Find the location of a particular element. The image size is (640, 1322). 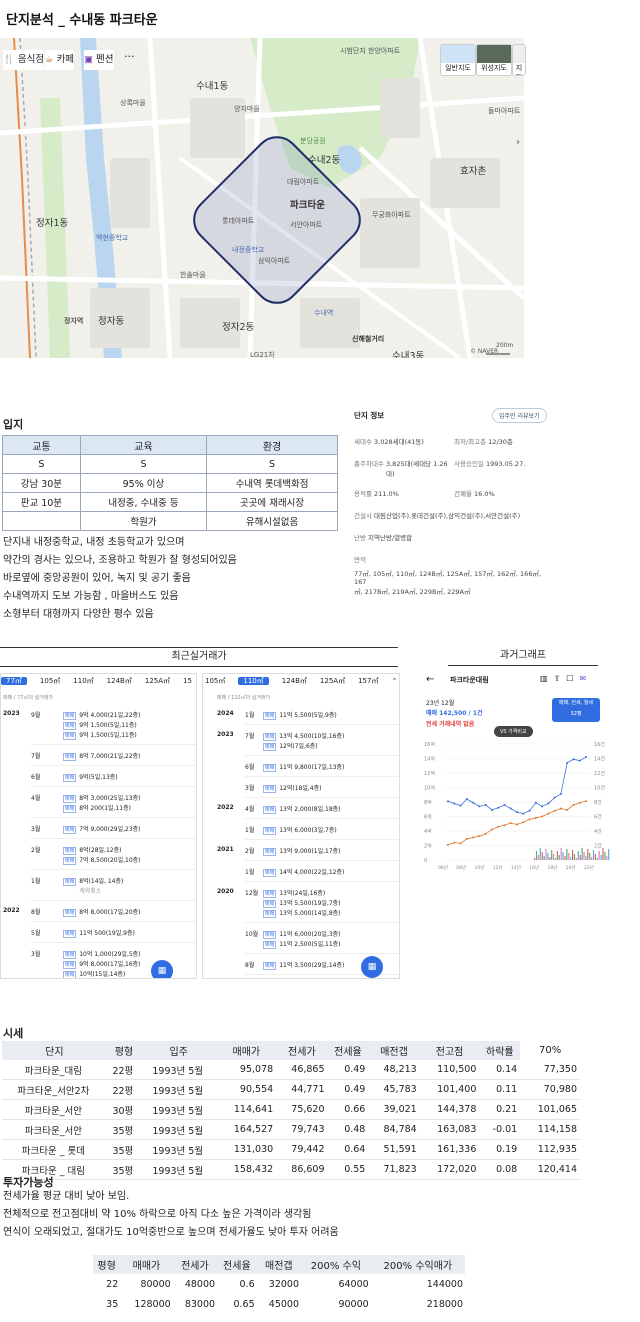

chat-icon: ✉ is located at coordinates (585, 678).